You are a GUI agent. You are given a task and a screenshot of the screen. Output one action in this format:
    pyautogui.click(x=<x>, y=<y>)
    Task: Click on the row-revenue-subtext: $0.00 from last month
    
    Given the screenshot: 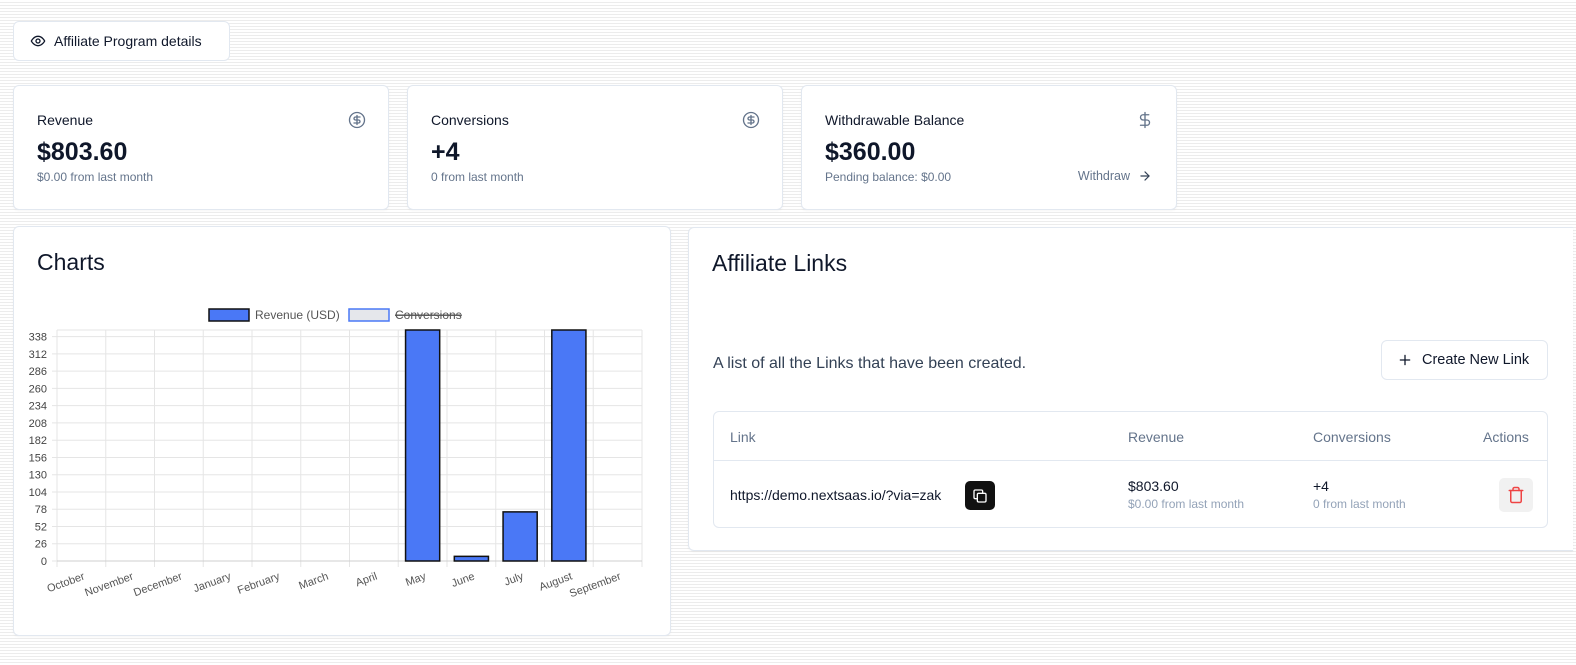 What is the action you would take?
    pyautogui.click(x=1186, y=504)
    